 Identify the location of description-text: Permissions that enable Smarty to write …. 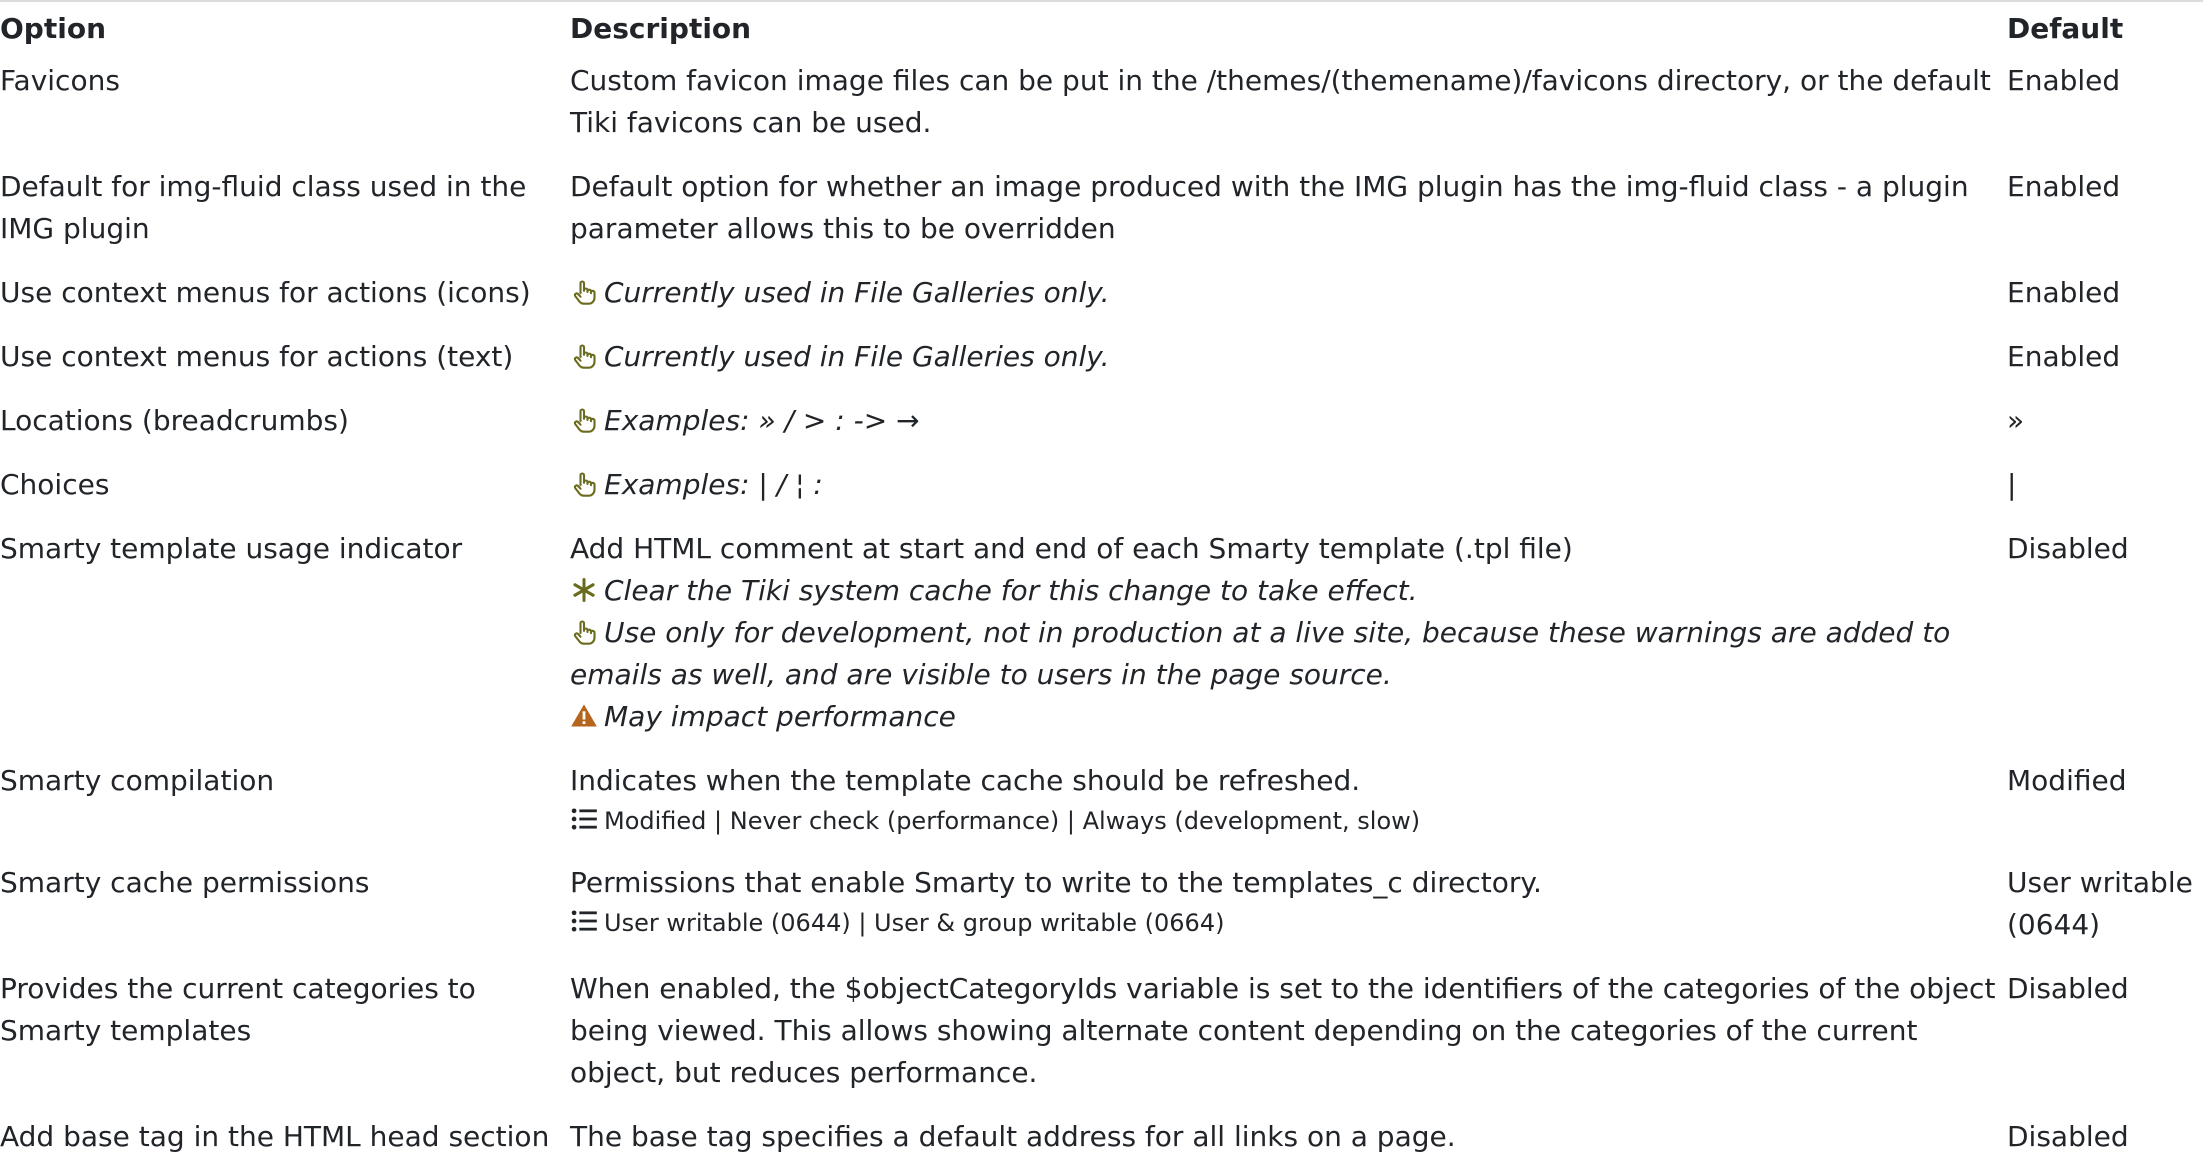
(1056, 882).